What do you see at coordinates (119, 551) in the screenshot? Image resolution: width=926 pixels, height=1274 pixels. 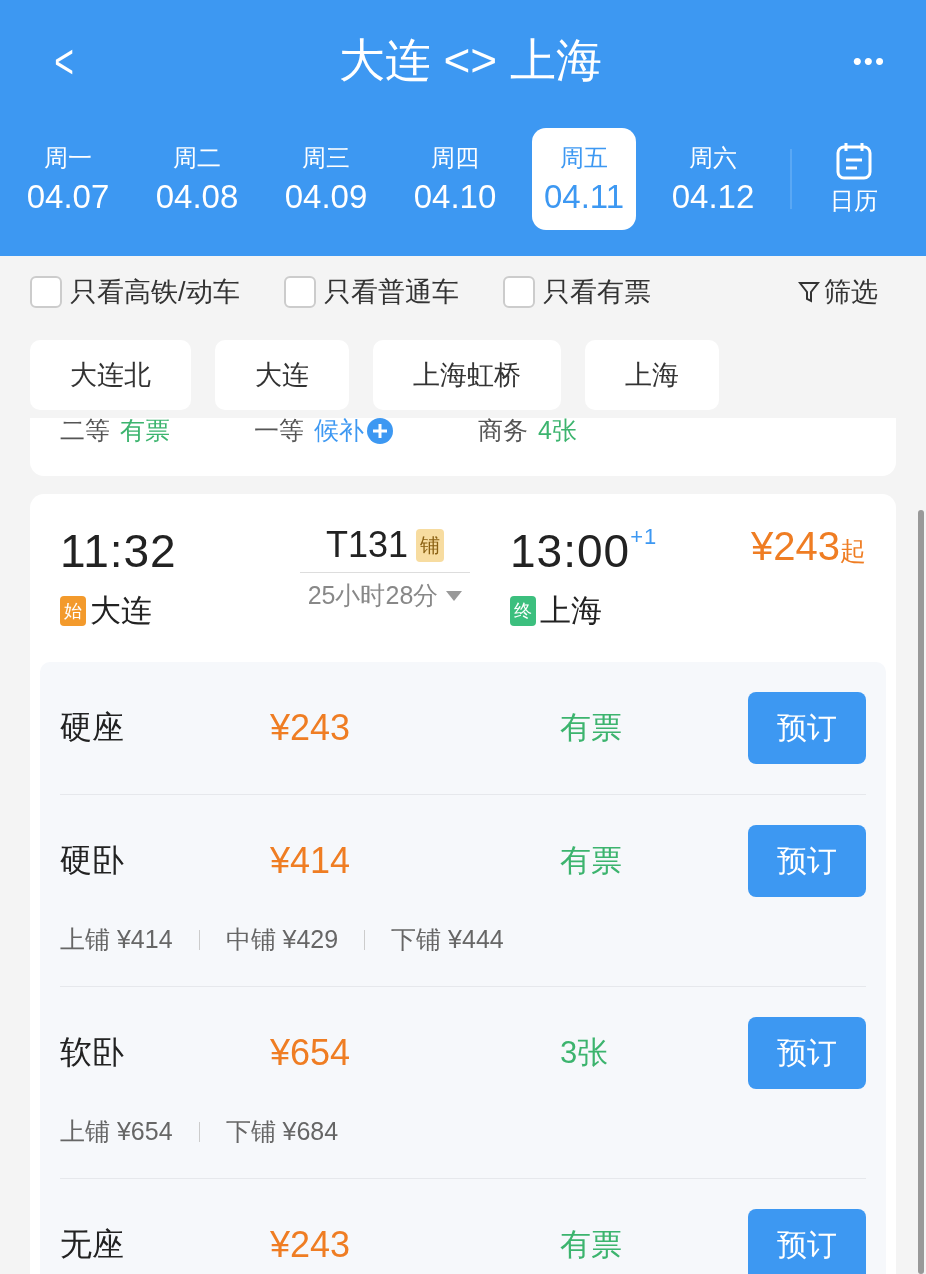 I see `departure-time: 11:32` at bounding box center [119, 551].